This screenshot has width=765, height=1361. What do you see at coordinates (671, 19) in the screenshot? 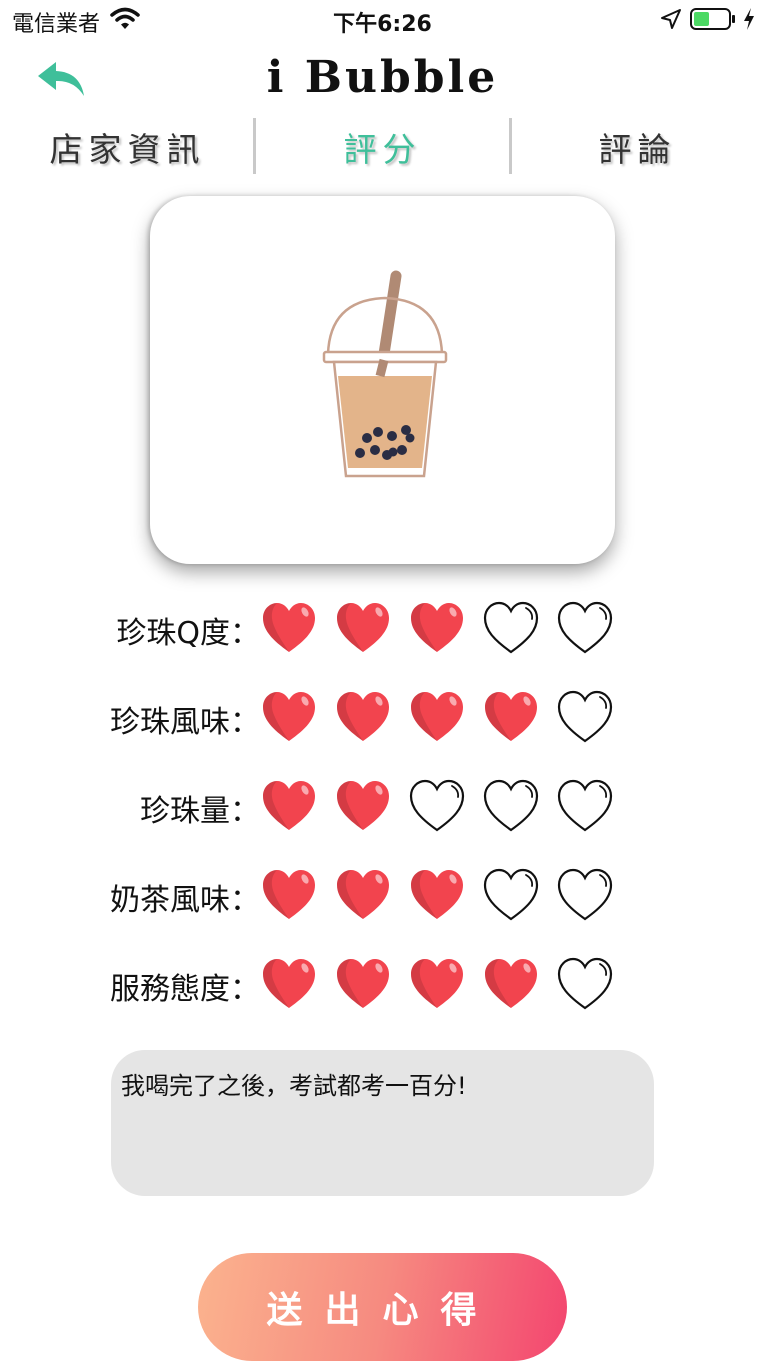
I see `location-arrow-icon` at bounding box center [671, 19].